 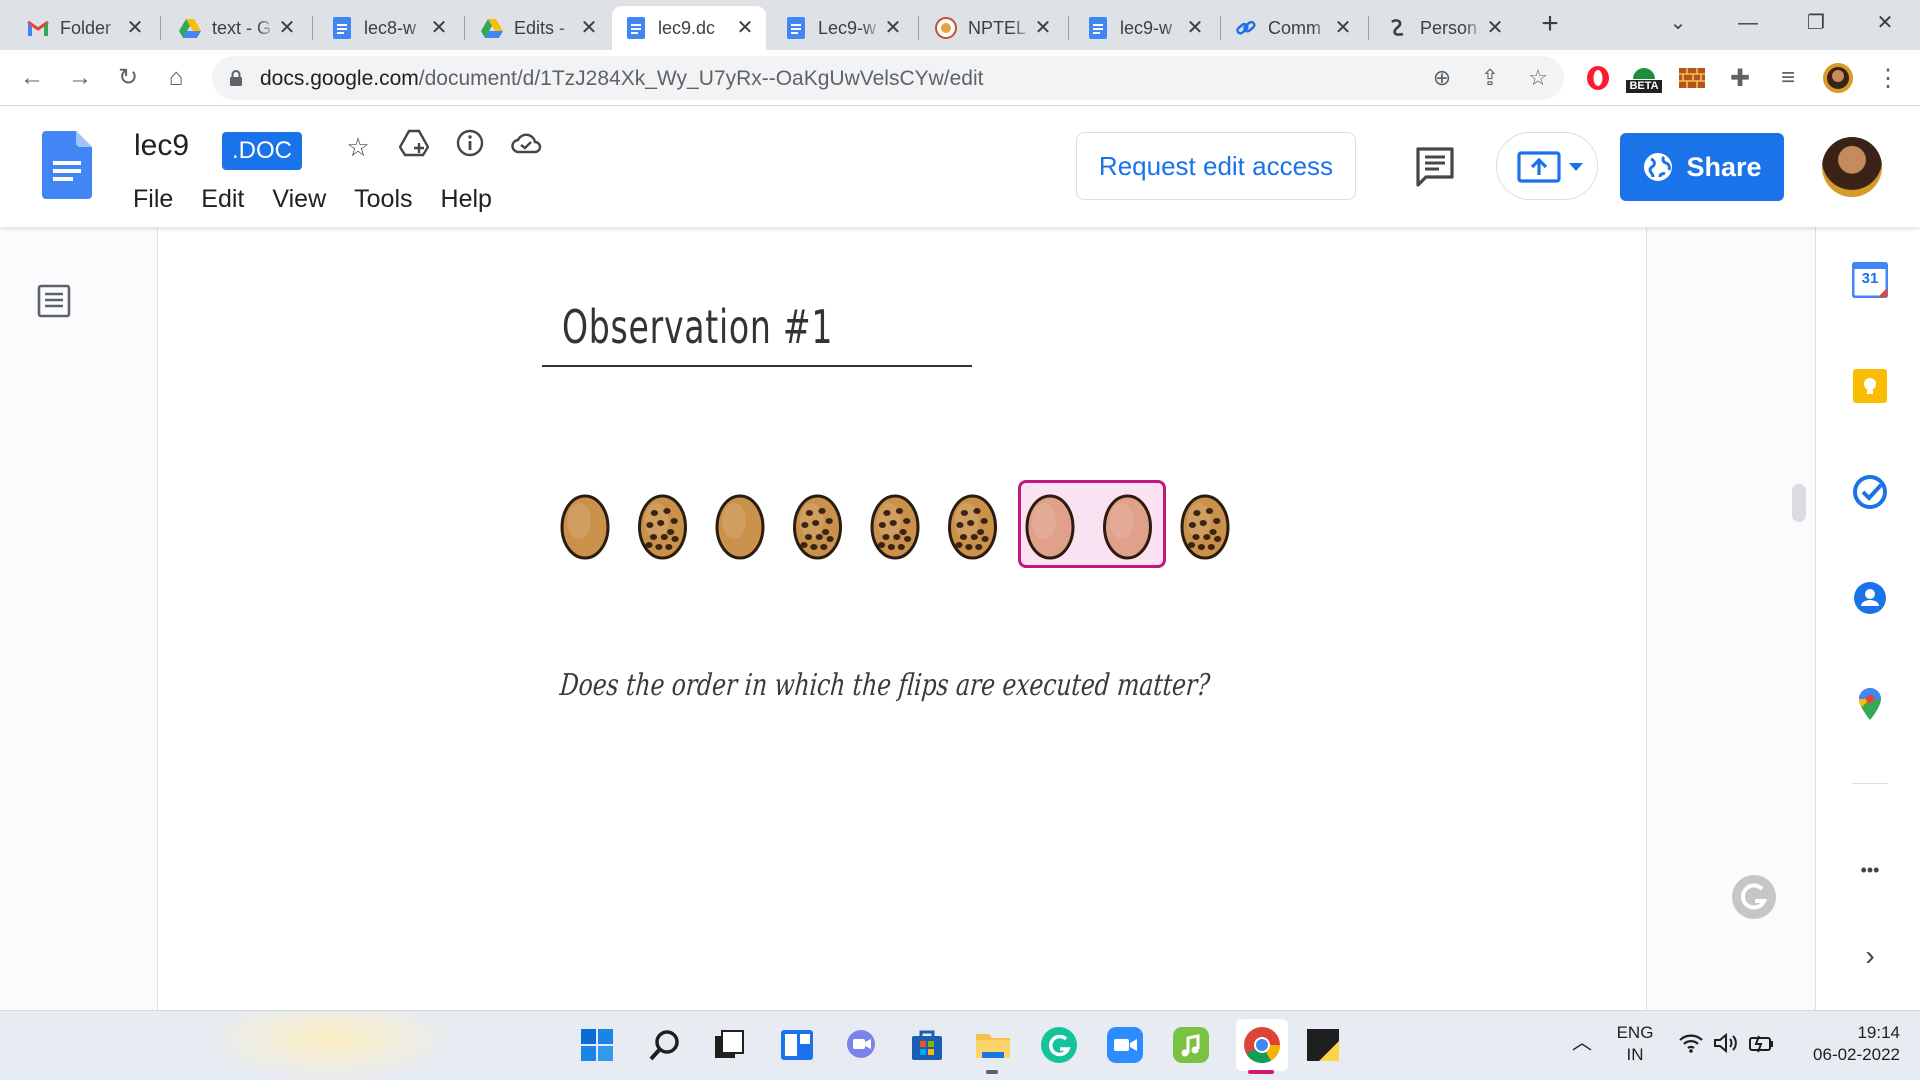 What do you see at coordinates (358, 147) in the screenshot?
I see `star-icon: ☆` at bounding box center [358, 147].